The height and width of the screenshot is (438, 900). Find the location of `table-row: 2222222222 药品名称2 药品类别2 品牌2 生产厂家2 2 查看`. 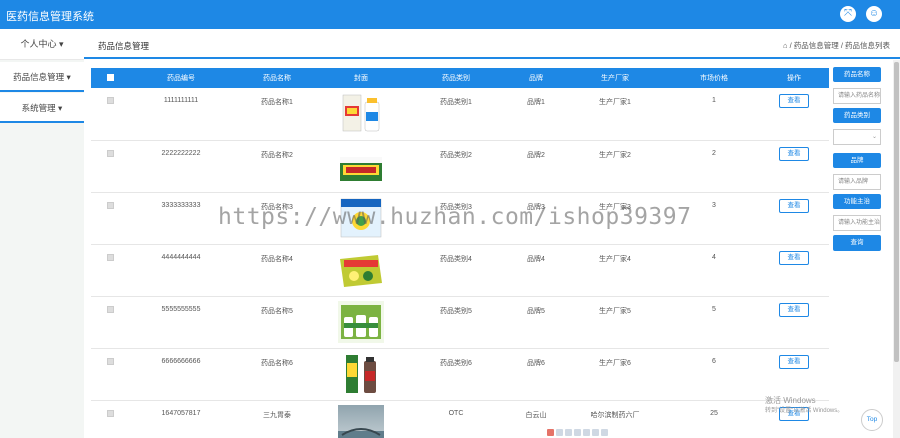

table-row: 2222222222 药品名称2 药品类别2 品牌2 生产厂家2 2 查看 is located at coordinates (460, 166).